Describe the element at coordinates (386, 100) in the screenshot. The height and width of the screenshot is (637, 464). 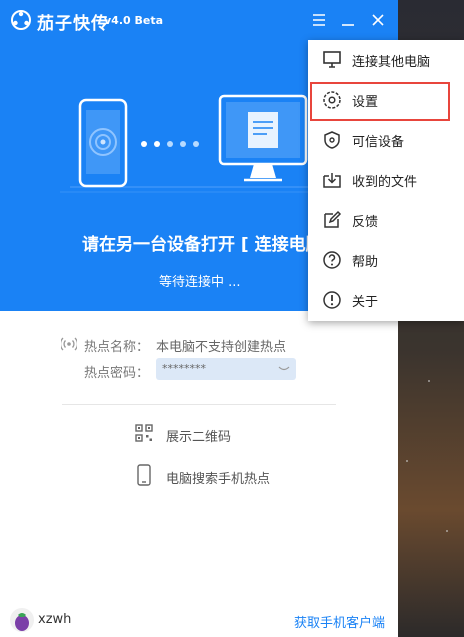
I see `menu-item-settings: 设置` at that location.